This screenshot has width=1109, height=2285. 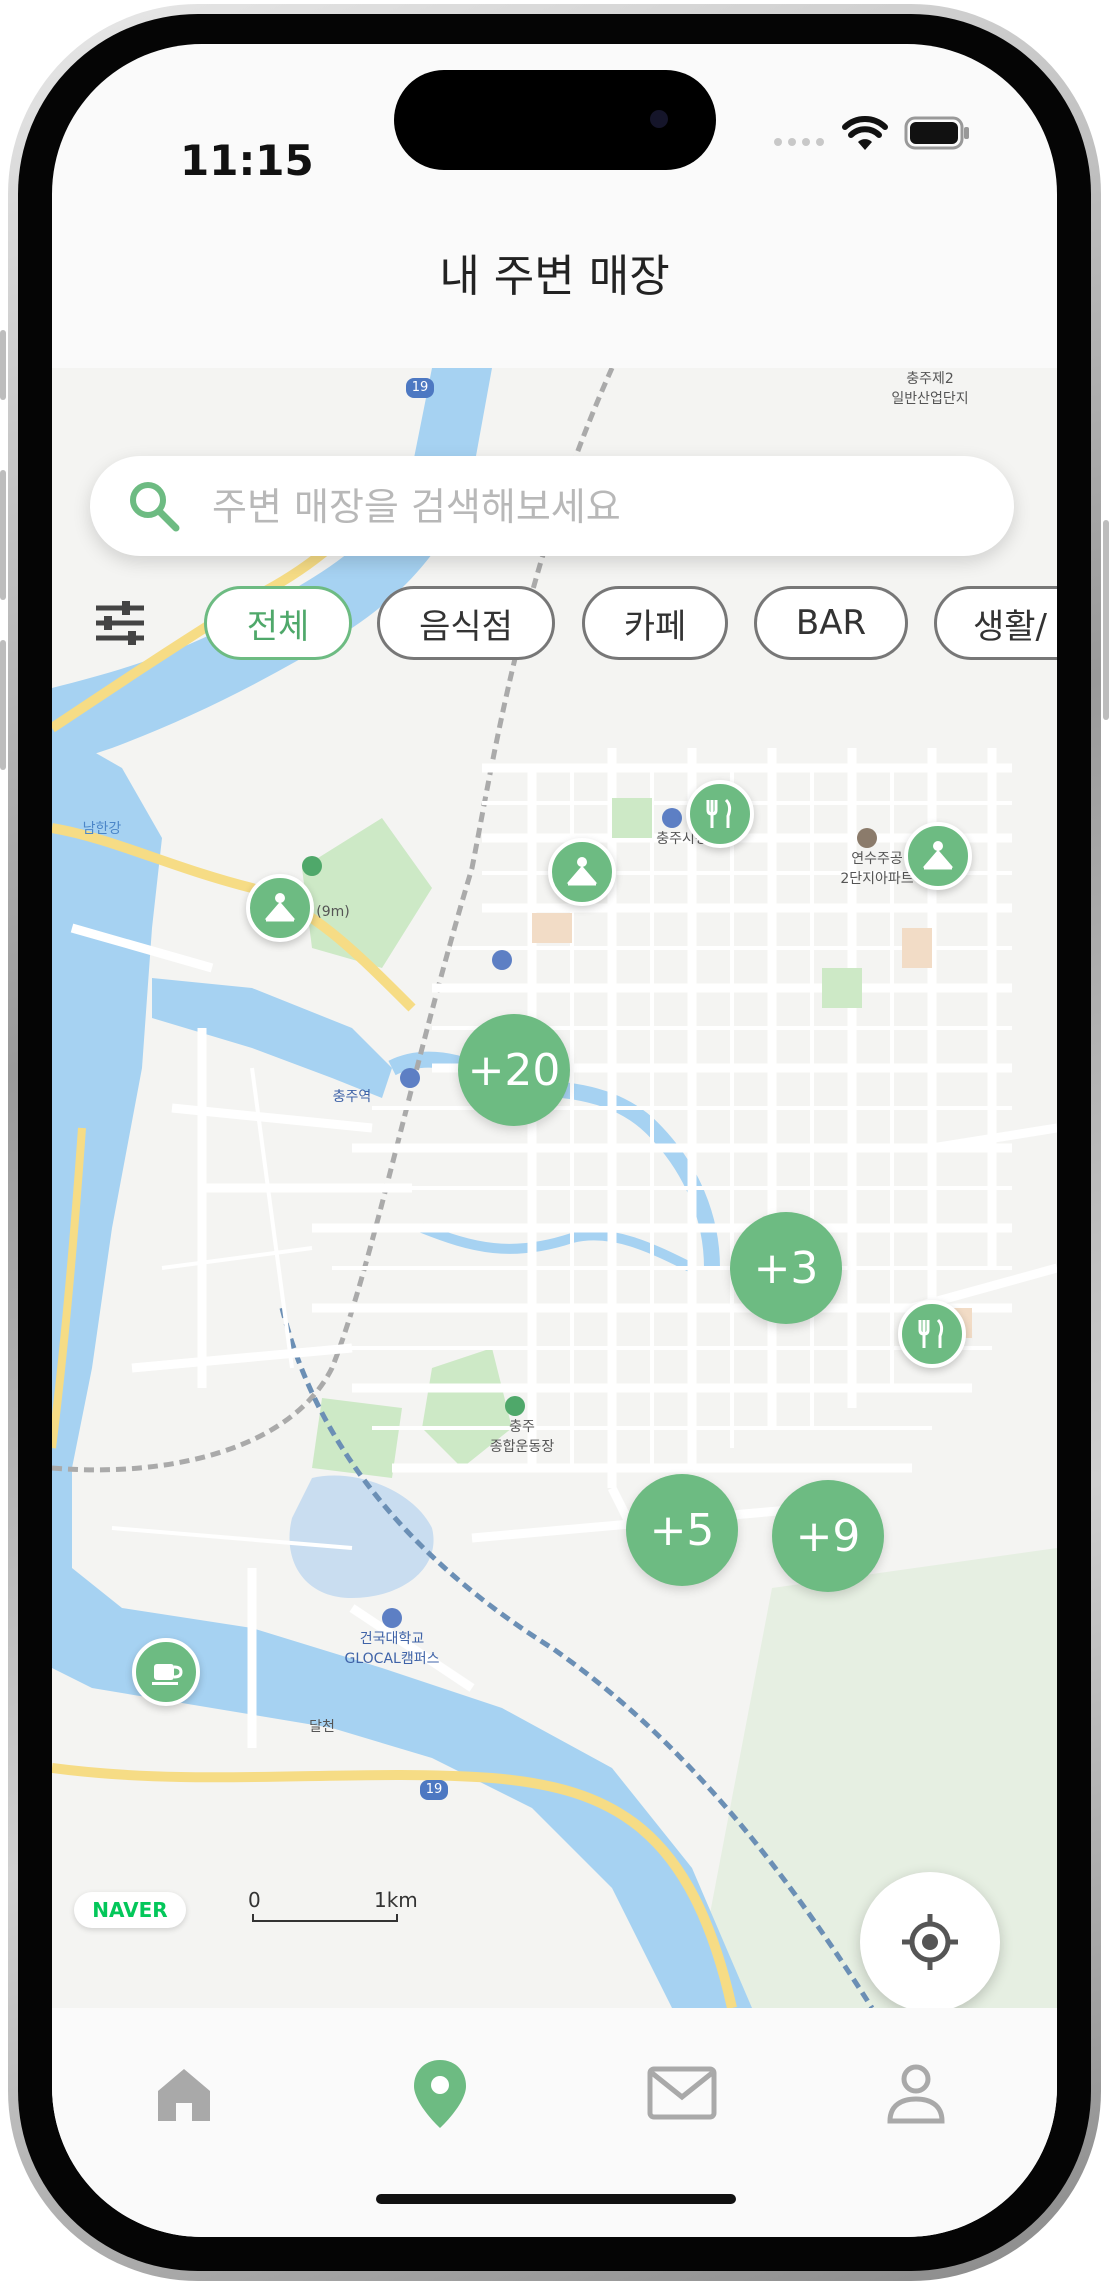 I want to click on mail-icon, so click(x=682, y=2093).